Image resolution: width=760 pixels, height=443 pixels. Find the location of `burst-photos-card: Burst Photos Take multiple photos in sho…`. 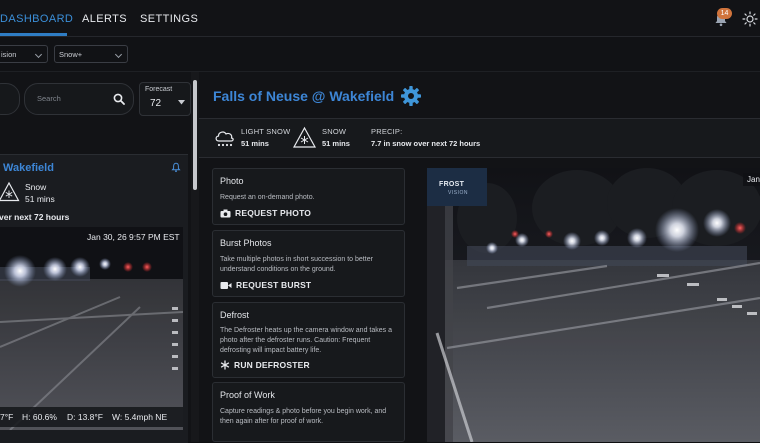

burst-photos-card: Burst Photos Take multiple photos in sho… is located at coordinates (308, 263).